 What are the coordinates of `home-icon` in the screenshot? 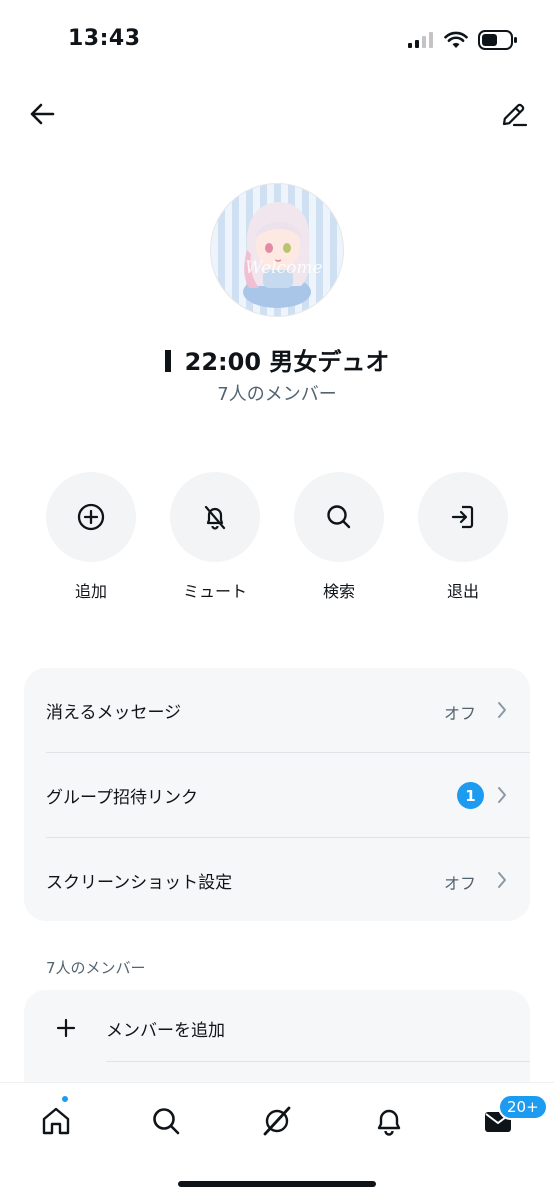 It's located at (56, 1121).